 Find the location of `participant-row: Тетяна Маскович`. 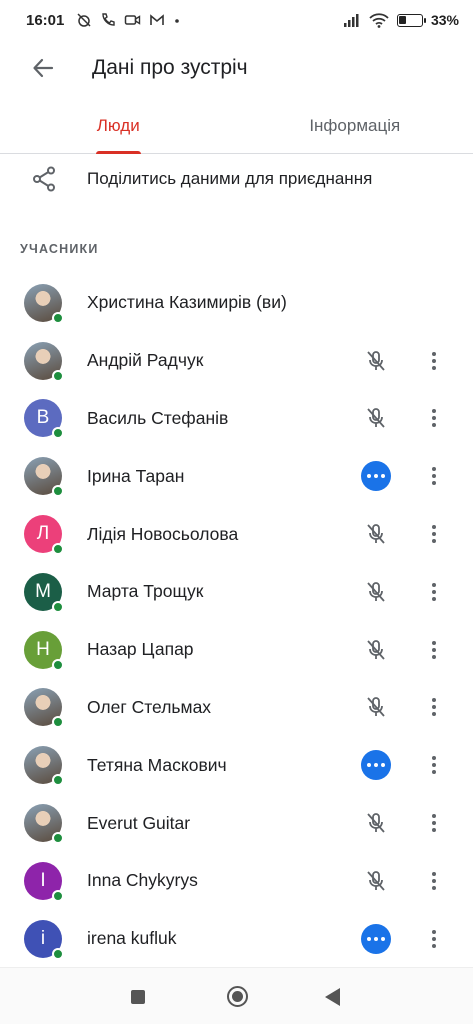

participant-row: Тетяна Маскович is located at coordinates (236, 765).